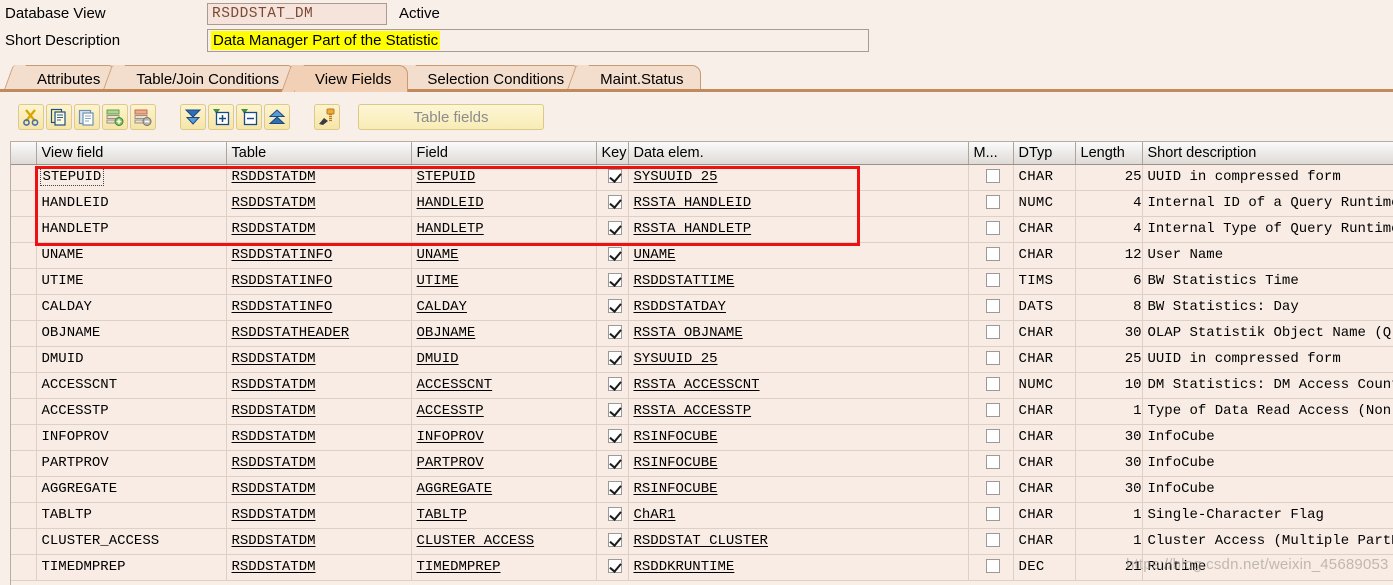  I want to click on cell-field: TABLTP, so click(504, 515).